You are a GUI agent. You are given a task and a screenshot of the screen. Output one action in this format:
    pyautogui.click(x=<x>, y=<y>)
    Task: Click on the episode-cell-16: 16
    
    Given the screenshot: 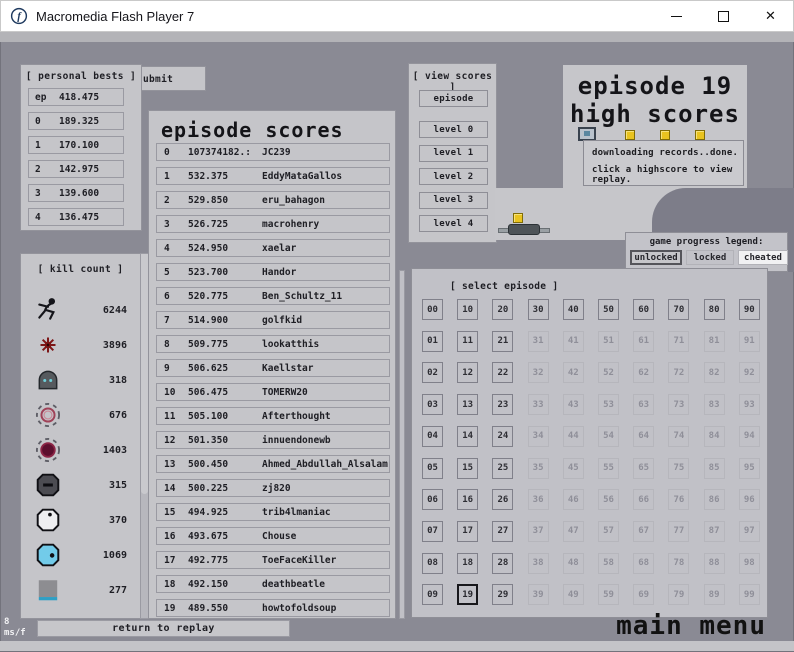 What is the action you would take?
    pyautogui.click(x=468, y=500)
    